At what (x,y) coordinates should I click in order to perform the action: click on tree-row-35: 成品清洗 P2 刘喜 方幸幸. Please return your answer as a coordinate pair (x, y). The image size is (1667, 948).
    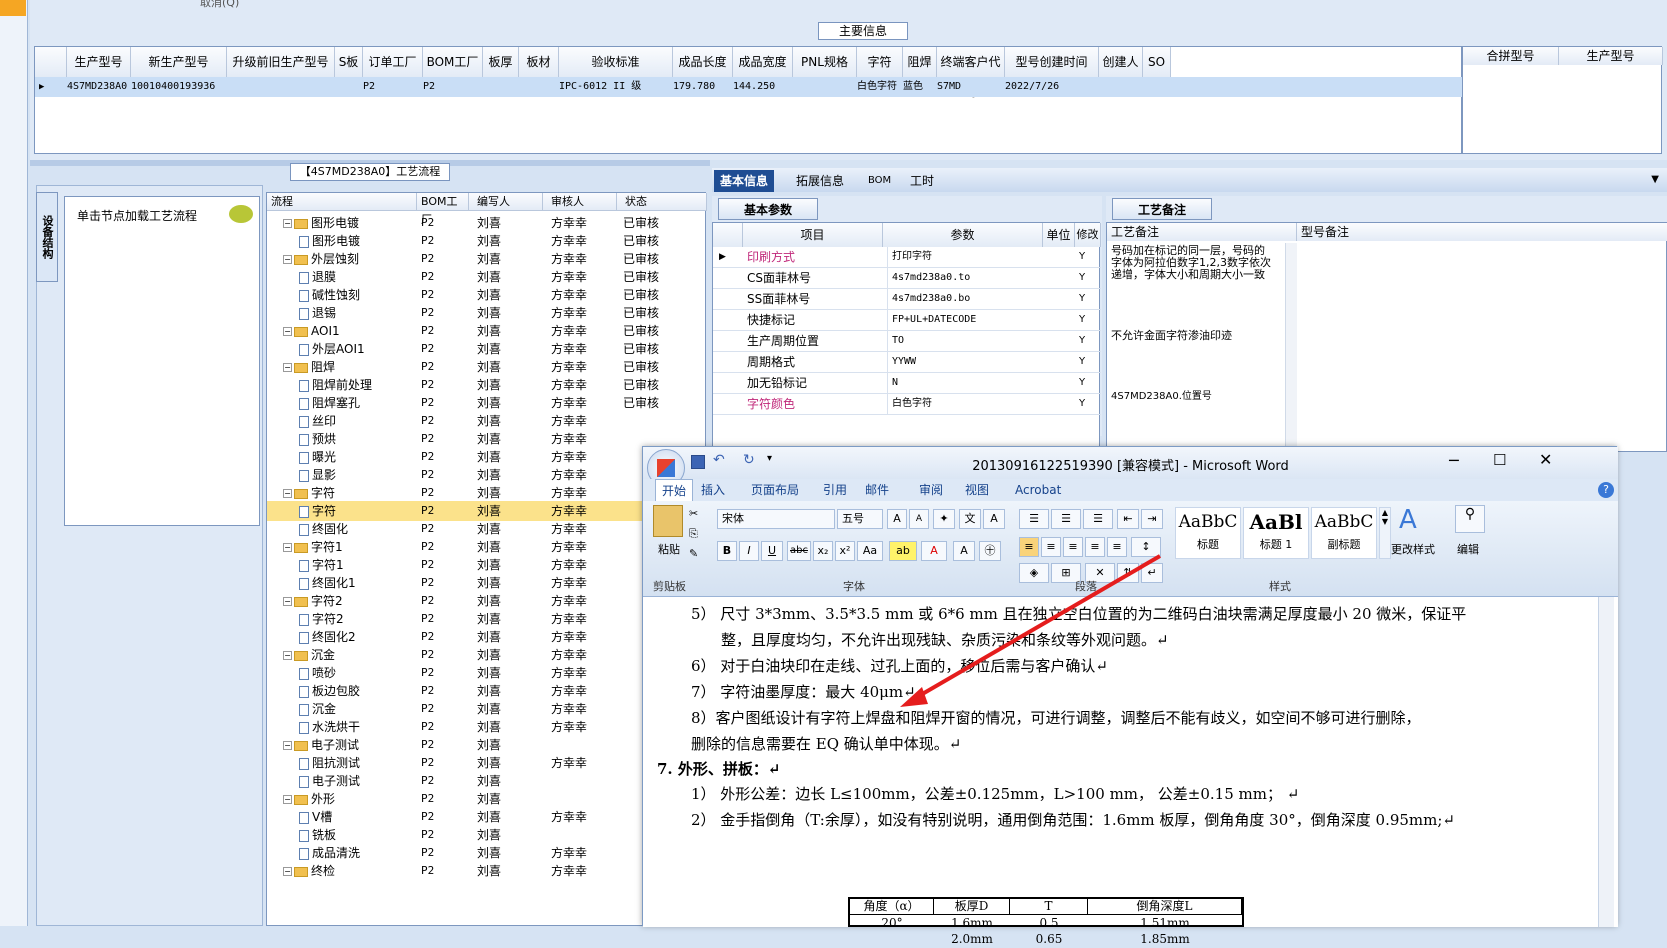
    Looking at the image, I should click on (487, 853).